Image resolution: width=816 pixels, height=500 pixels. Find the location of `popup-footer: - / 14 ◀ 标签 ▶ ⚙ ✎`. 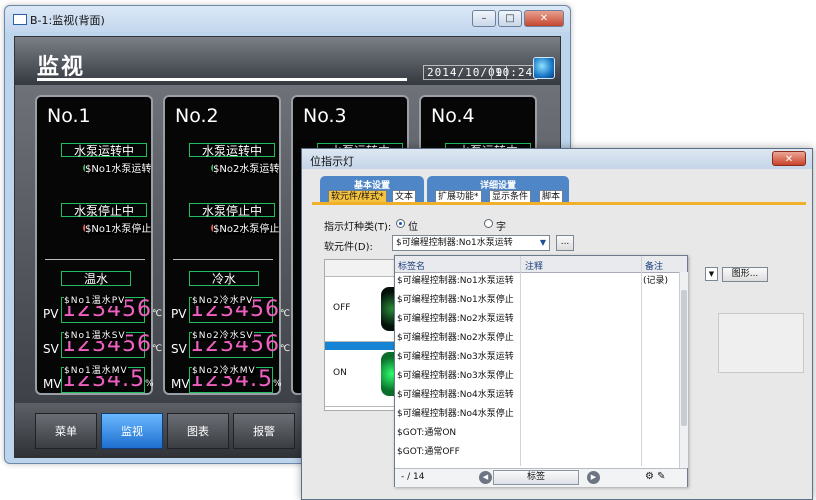

popup-footer: - / 14 ◀ 标签 ▶ ⚙ ✎ is located at coordinates (541, 477).